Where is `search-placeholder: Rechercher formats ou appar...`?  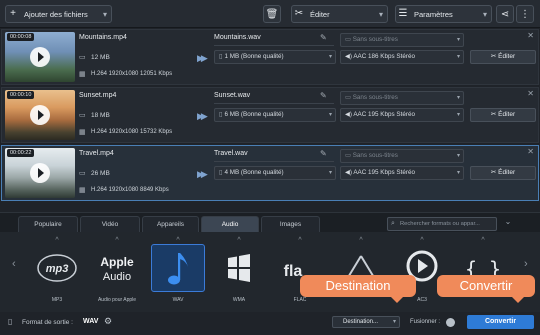
search-placeholder: Rechercher formats ou appar... is located at coordinates (440, 224).